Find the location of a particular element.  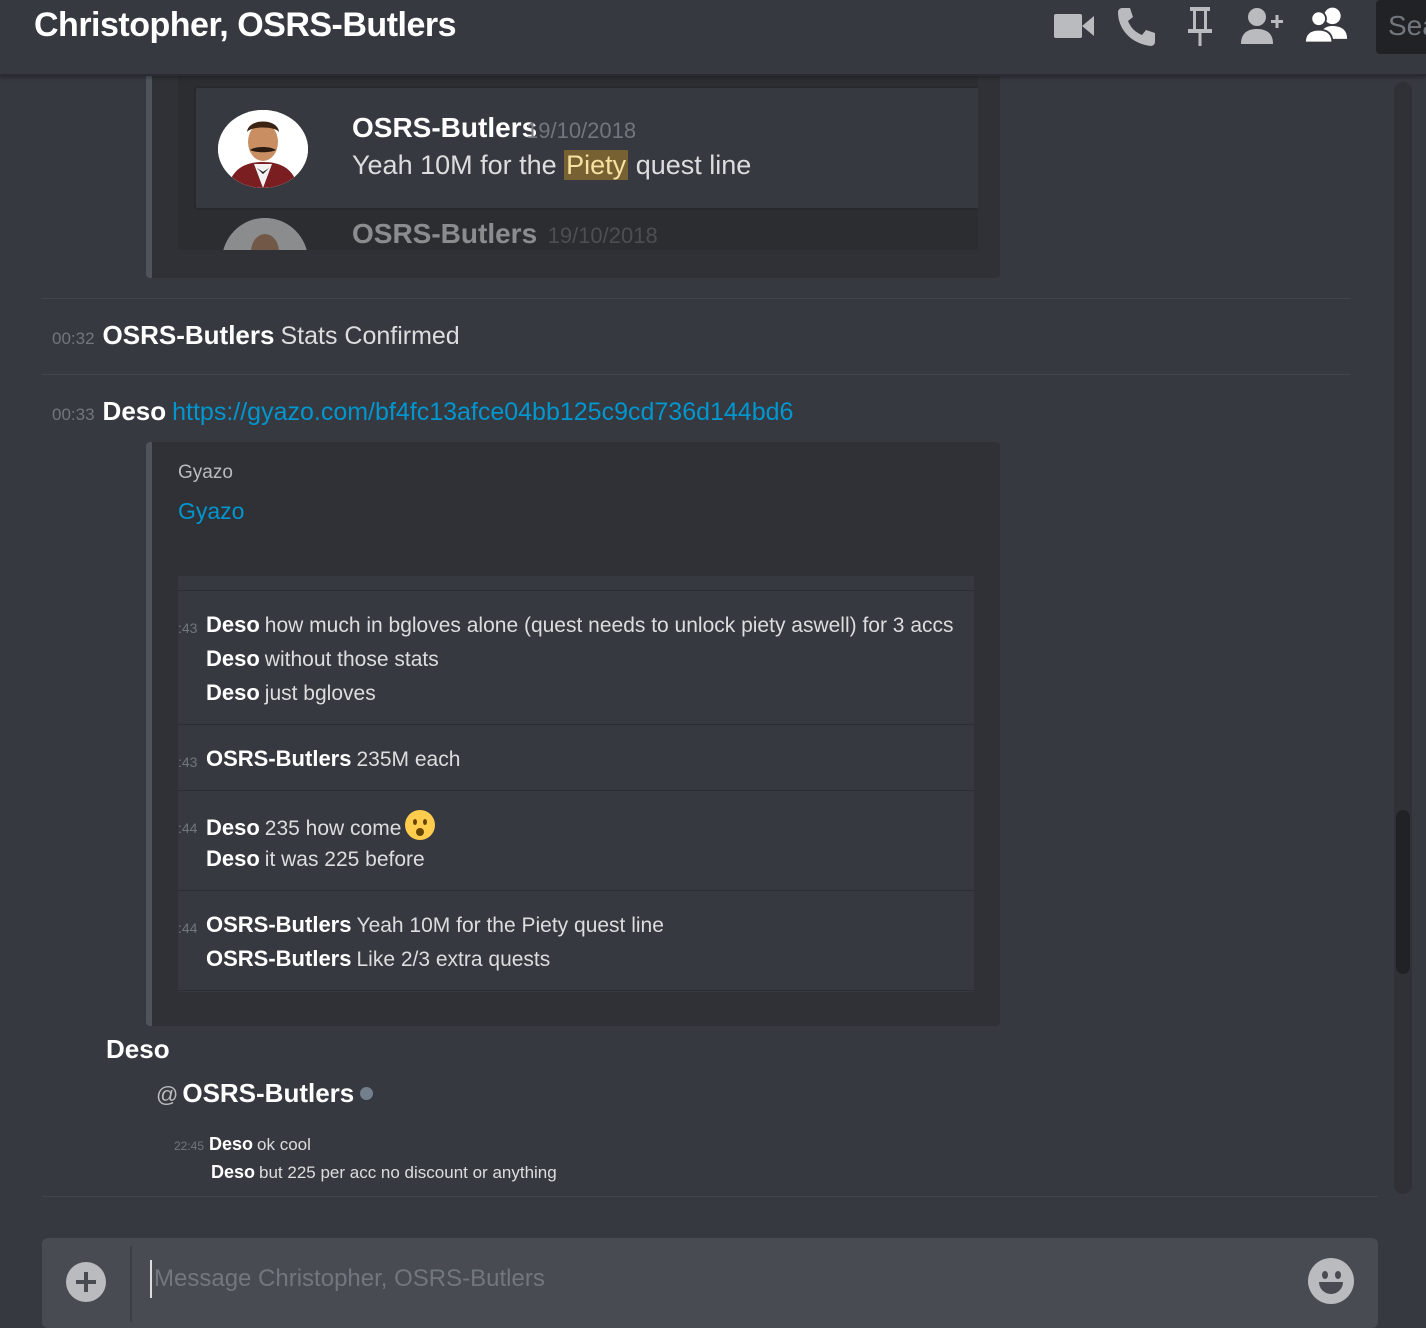

message-timestamp: 19/10/2018 is located at coordinates (581, 130).